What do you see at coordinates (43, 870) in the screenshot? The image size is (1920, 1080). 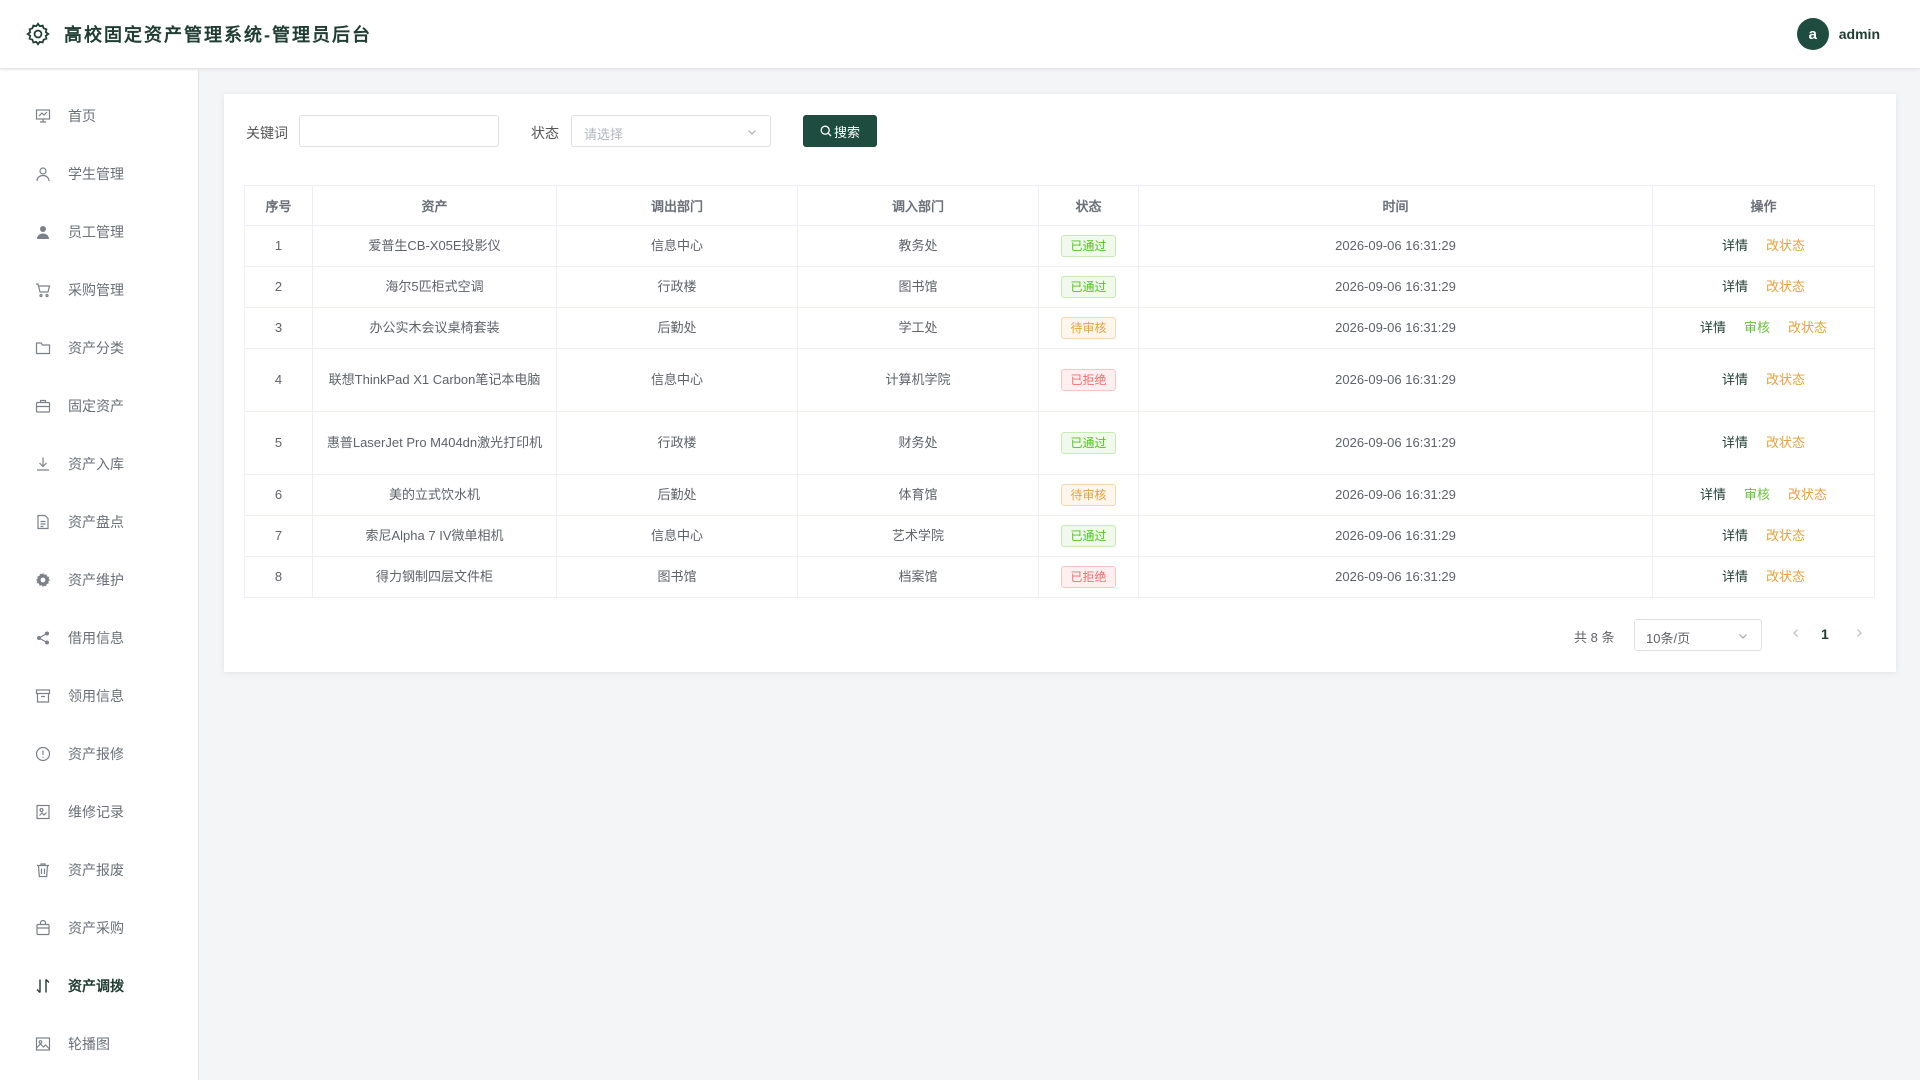 I see `trash-icon` at bounding box center [43, 870].